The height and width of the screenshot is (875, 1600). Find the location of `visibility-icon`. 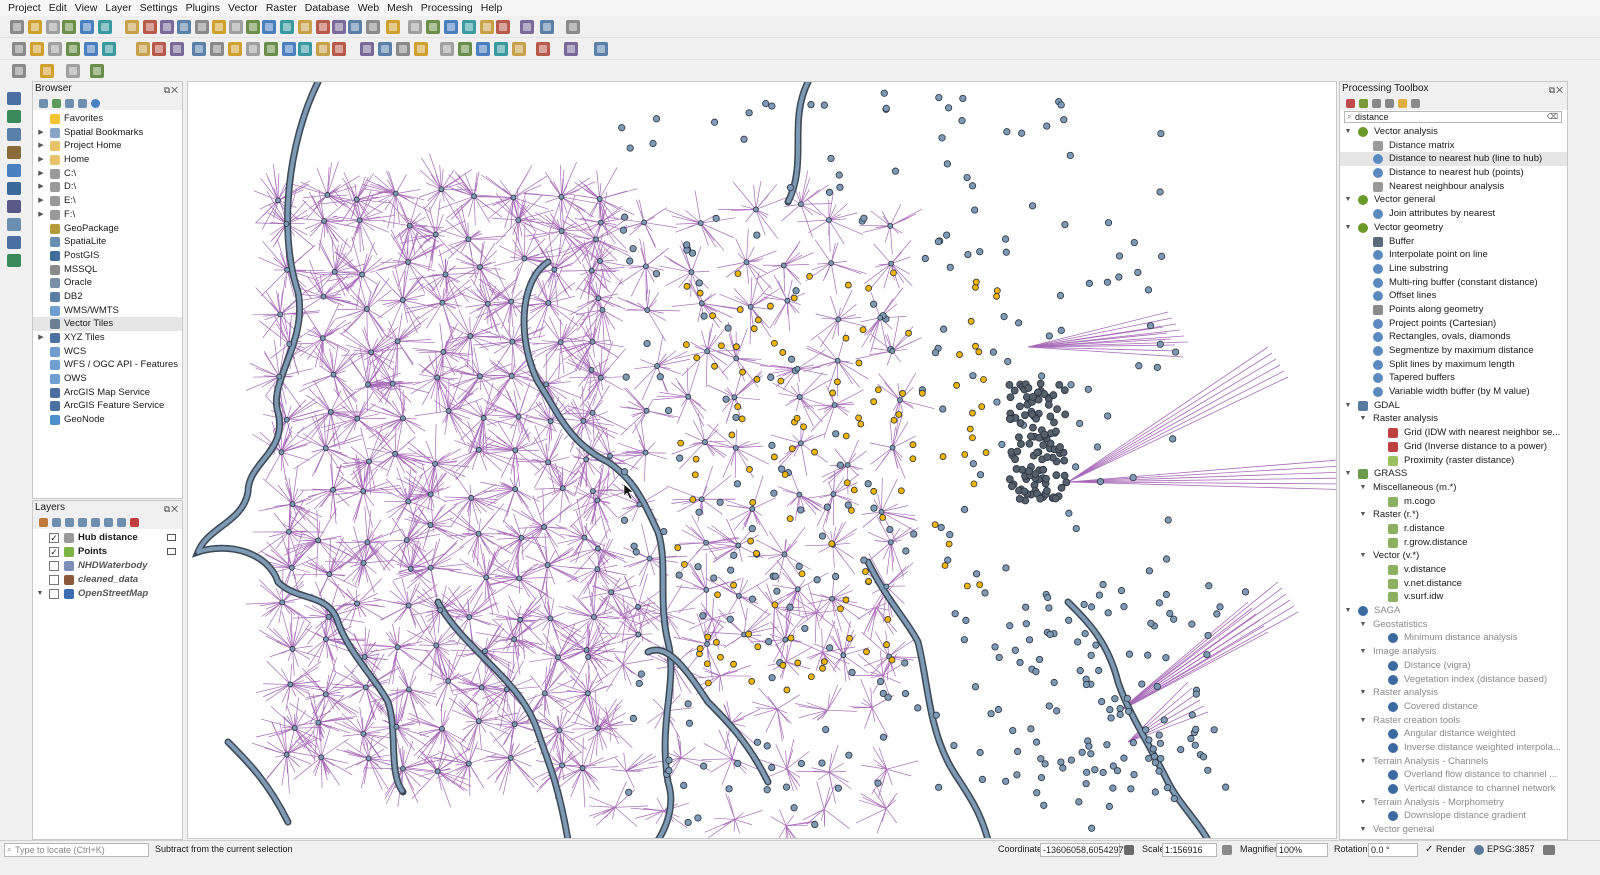

visibility-icon is located at coordinates (69, 522).